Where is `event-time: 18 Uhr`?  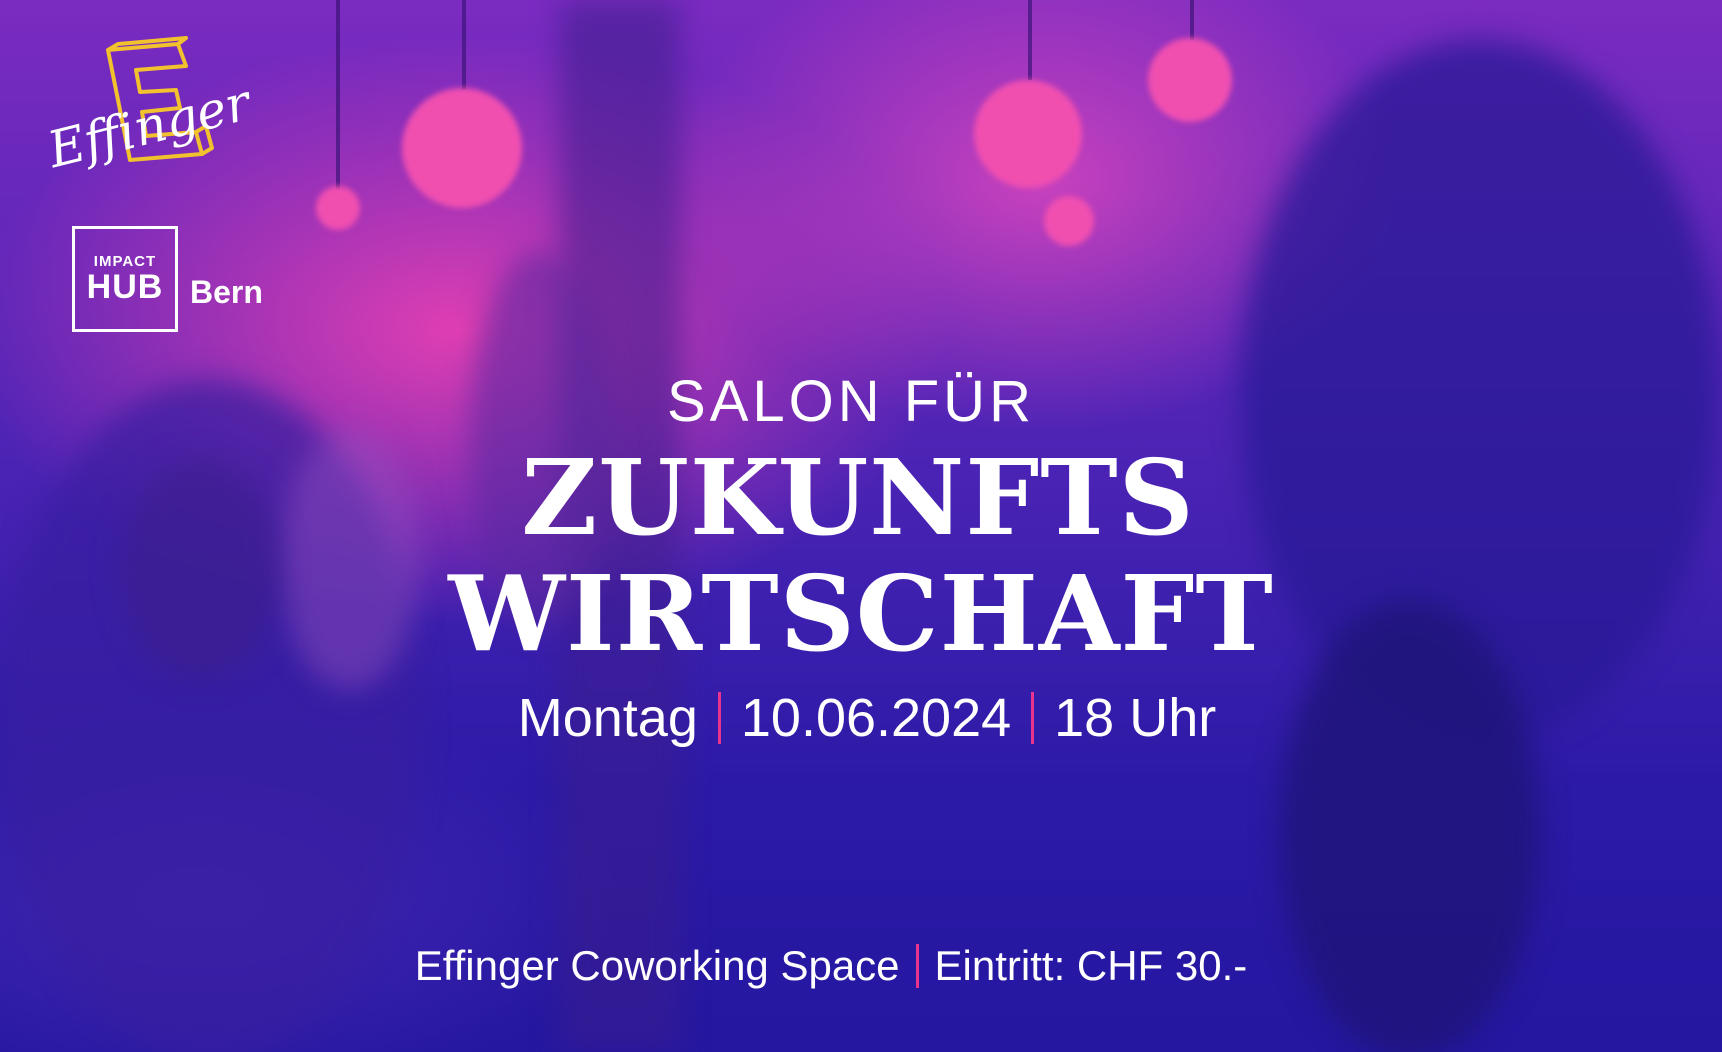 event-time: 18 Uhr is located at coordinates (1135, 718).